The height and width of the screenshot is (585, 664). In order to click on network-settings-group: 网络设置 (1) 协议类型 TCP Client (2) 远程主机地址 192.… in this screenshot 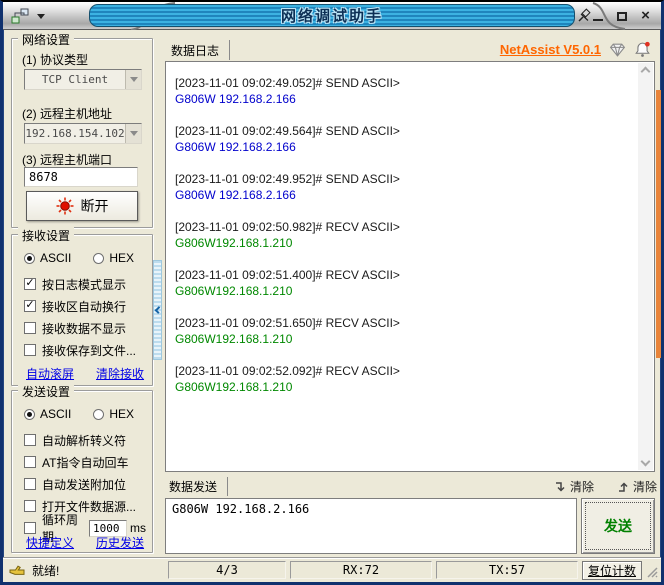, I will do `click(82, 129)`.